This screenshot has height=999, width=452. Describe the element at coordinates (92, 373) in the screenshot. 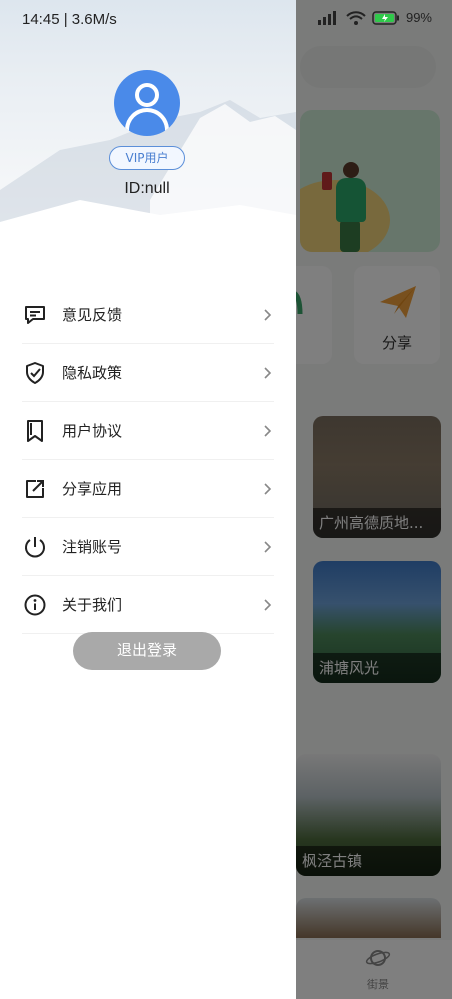

I see `menu-item-label: 隐私政策` at that location.